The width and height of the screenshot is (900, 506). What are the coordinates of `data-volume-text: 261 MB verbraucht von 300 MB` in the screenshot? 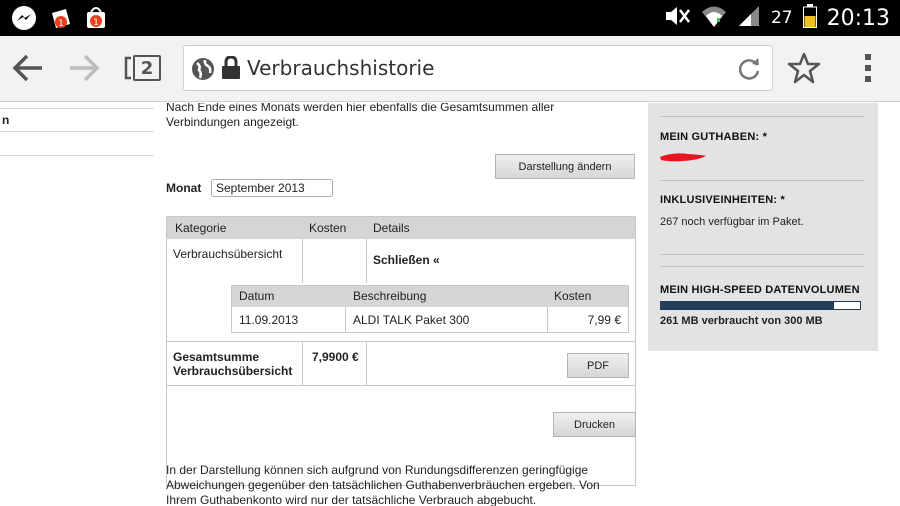 It's located at (741, 321).